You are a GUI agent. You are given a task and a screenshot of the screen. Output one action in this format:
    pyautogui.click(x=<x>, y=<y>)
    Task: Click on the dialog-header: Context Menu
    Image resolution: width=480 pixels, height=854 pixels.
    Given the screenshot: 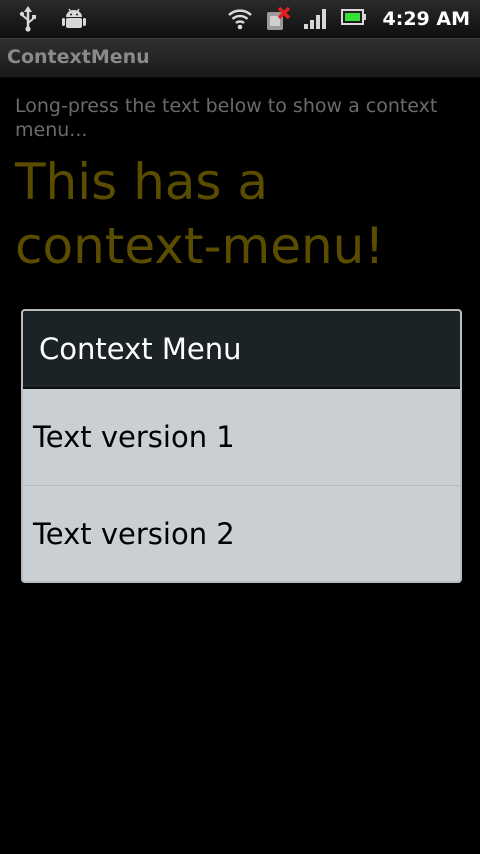 What is the action you would take?
    pyautogui.click(x=241, y=350)
    